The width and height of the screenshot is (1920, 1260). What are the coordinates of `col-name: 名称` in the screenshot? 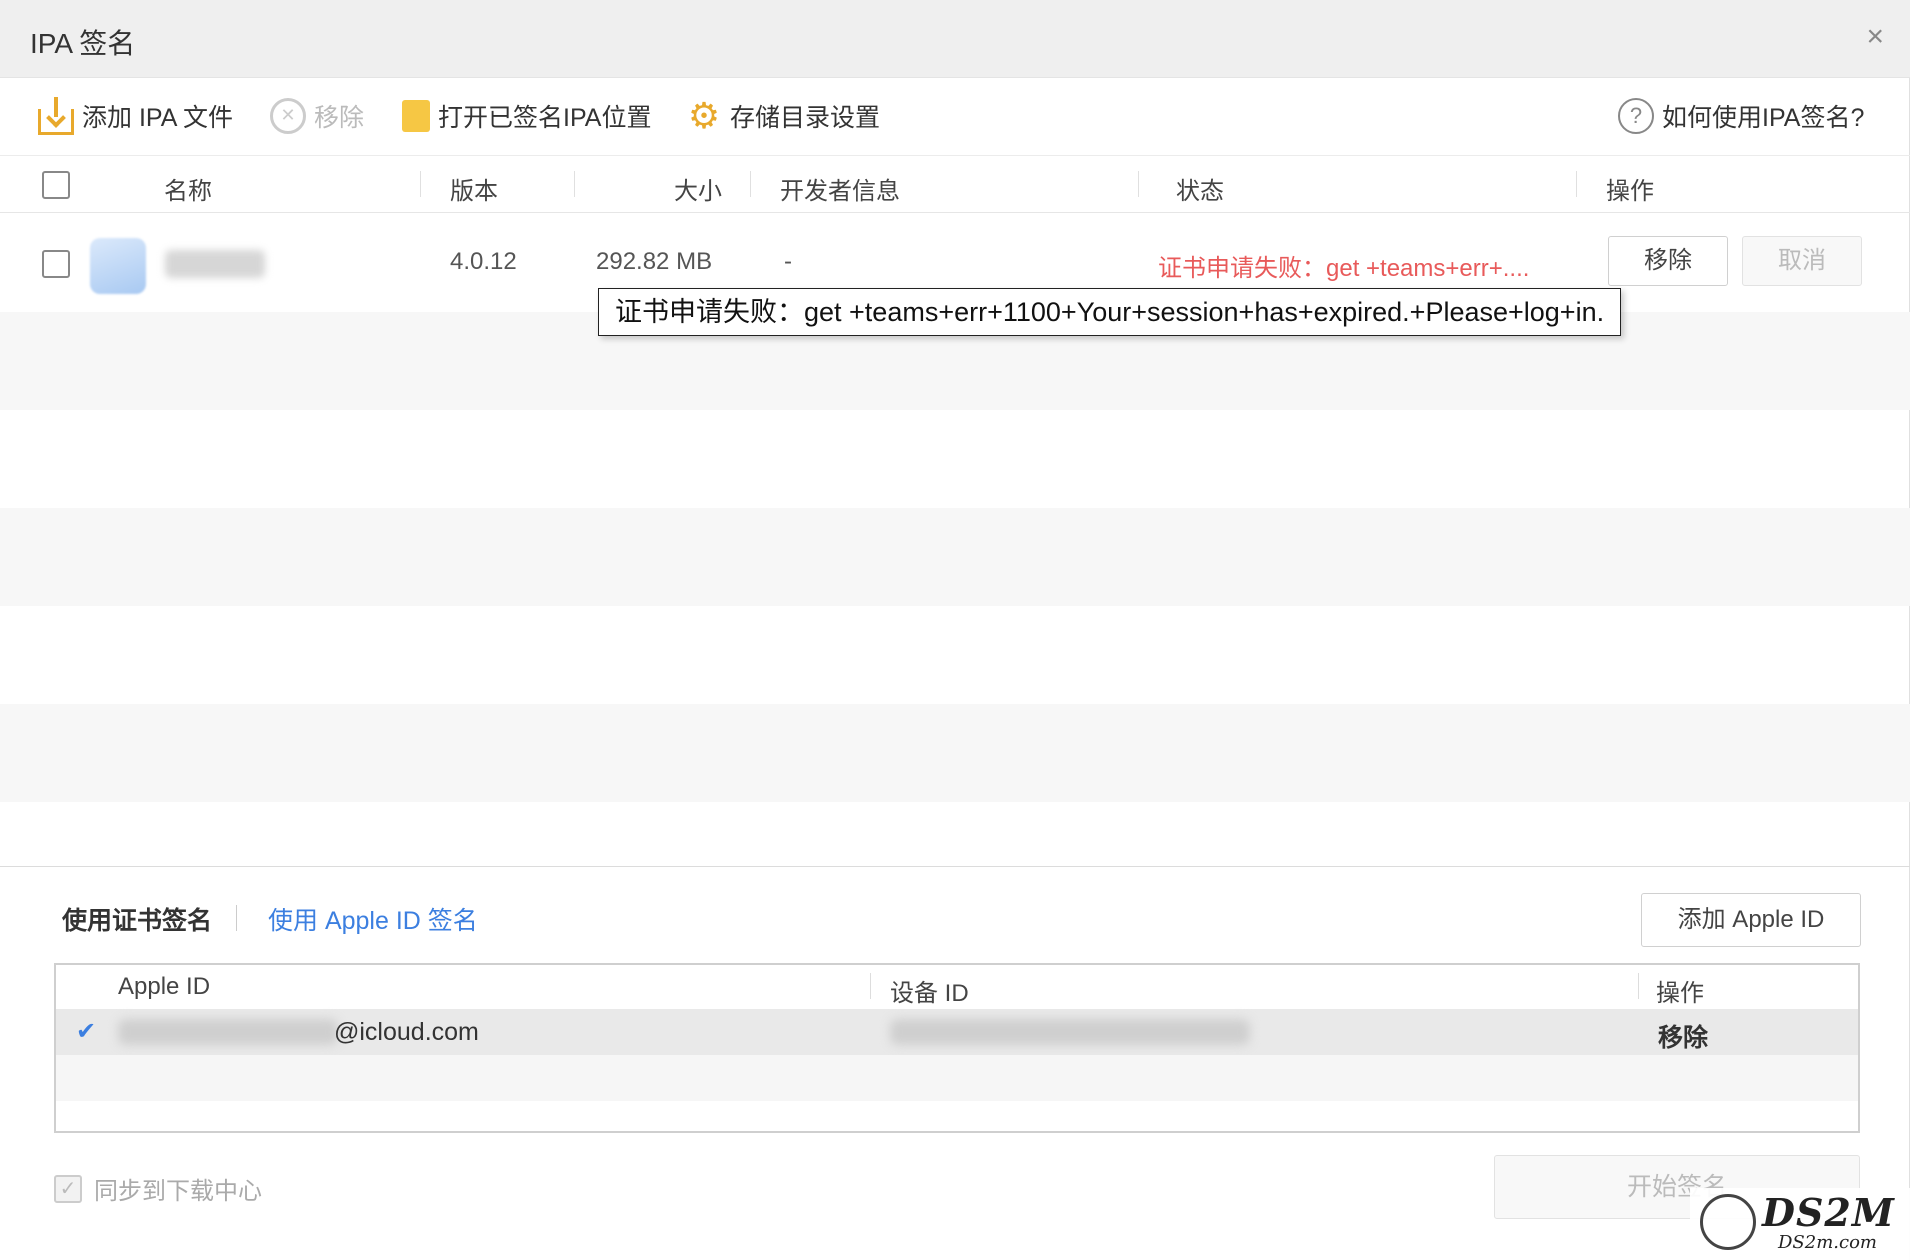 It's located at (188, 191).